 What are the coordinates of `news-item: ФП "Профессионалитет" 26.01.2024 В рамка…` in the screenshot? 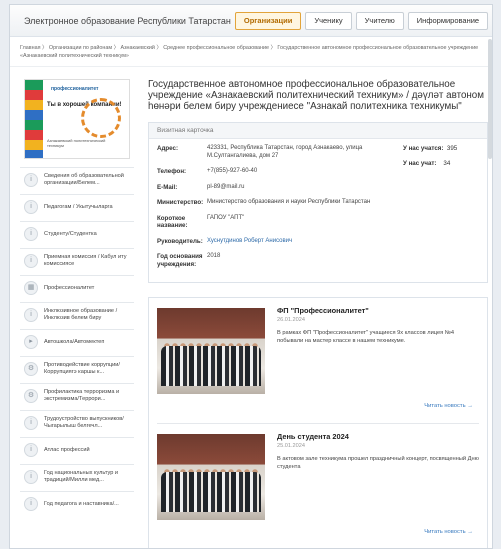 It's located at (318, 365).